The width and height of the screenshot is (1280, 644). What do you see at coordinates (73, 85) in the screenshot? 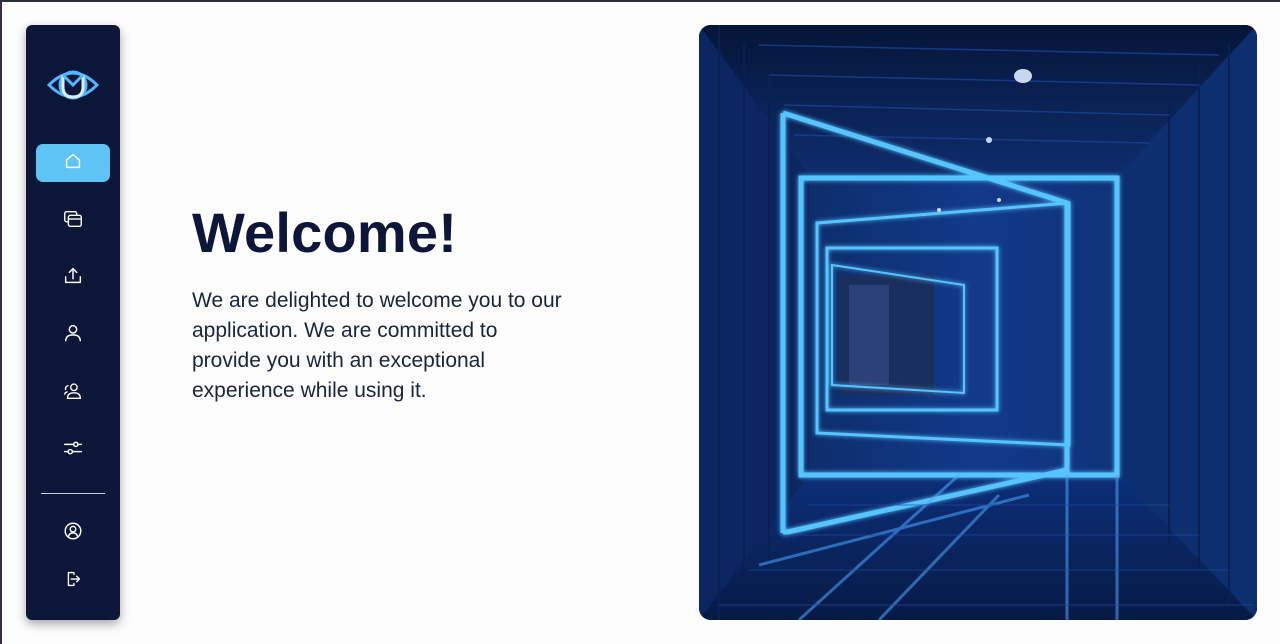
I see `eye-logo-icon` at bounding box center [73, 85].